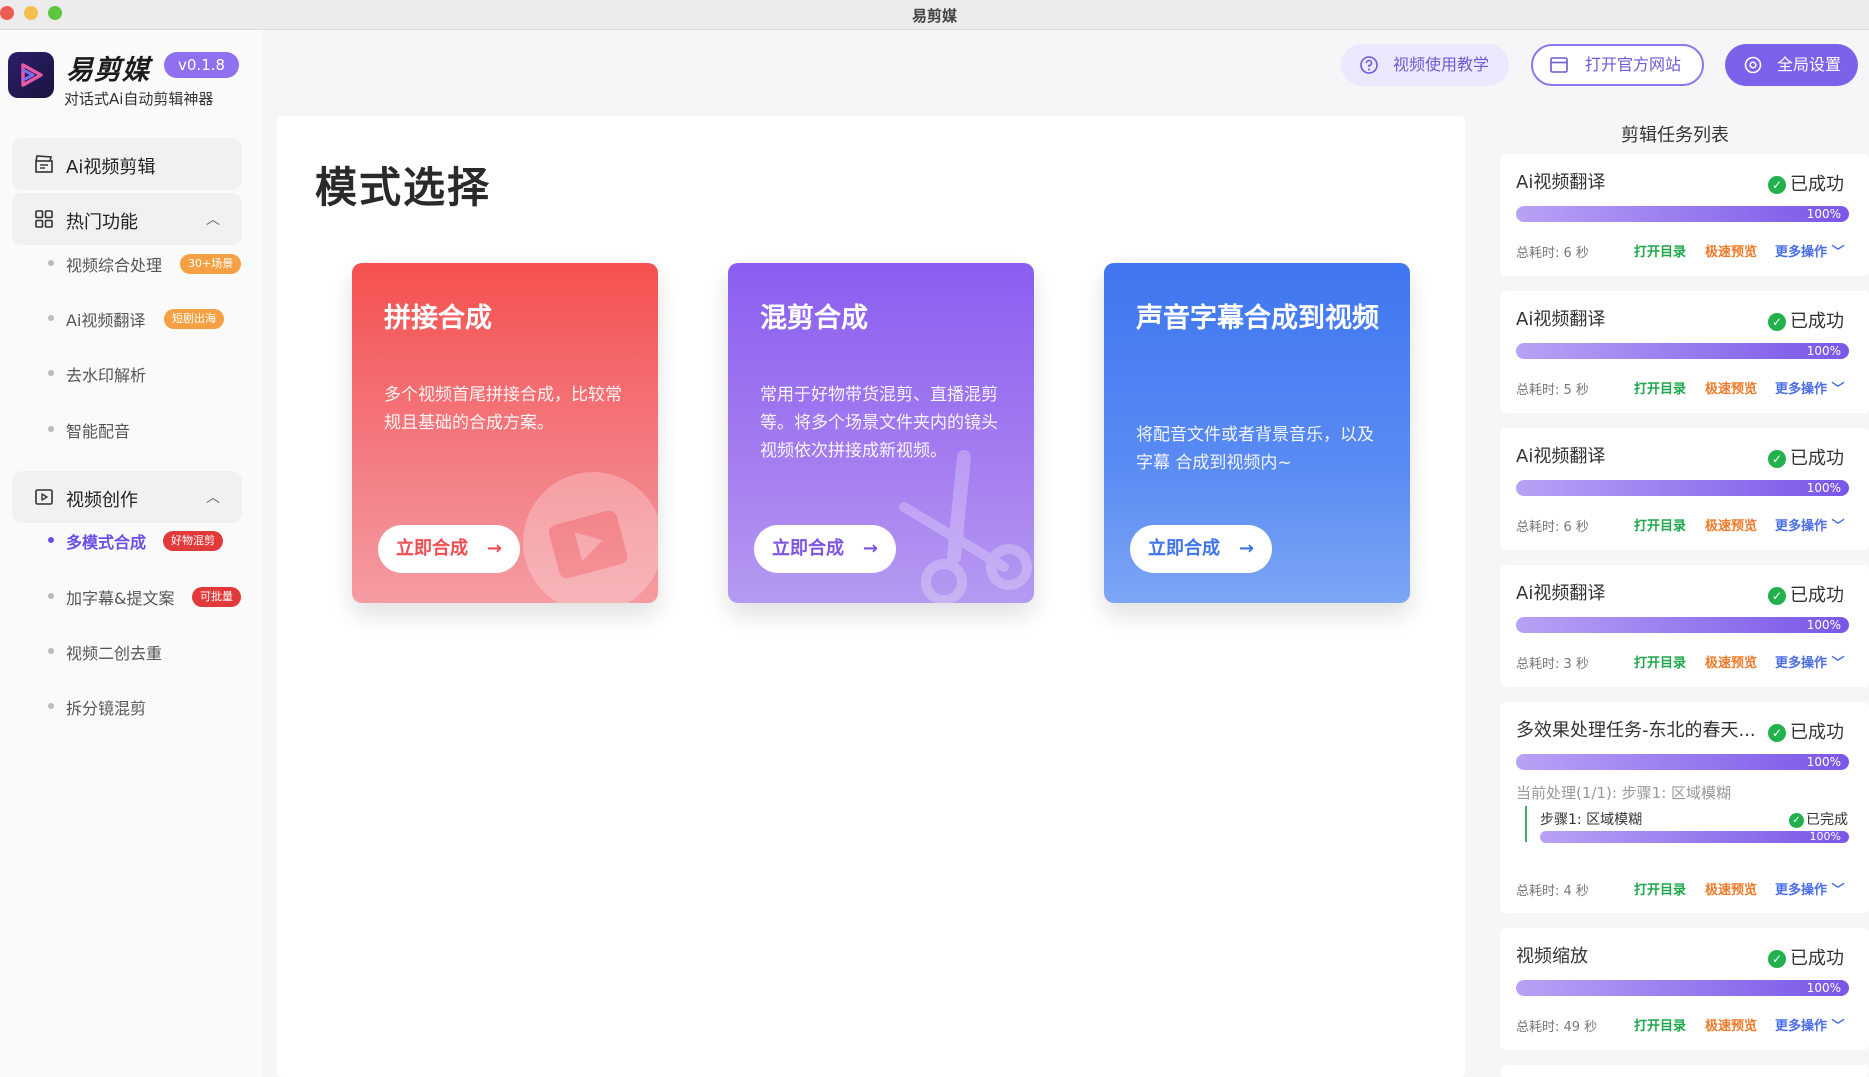 The image size is (1869, 1077). Describe the element at coordinates (1633, 64) in the screenshot. I see `website-button-label: 打开官方网站` at that location.